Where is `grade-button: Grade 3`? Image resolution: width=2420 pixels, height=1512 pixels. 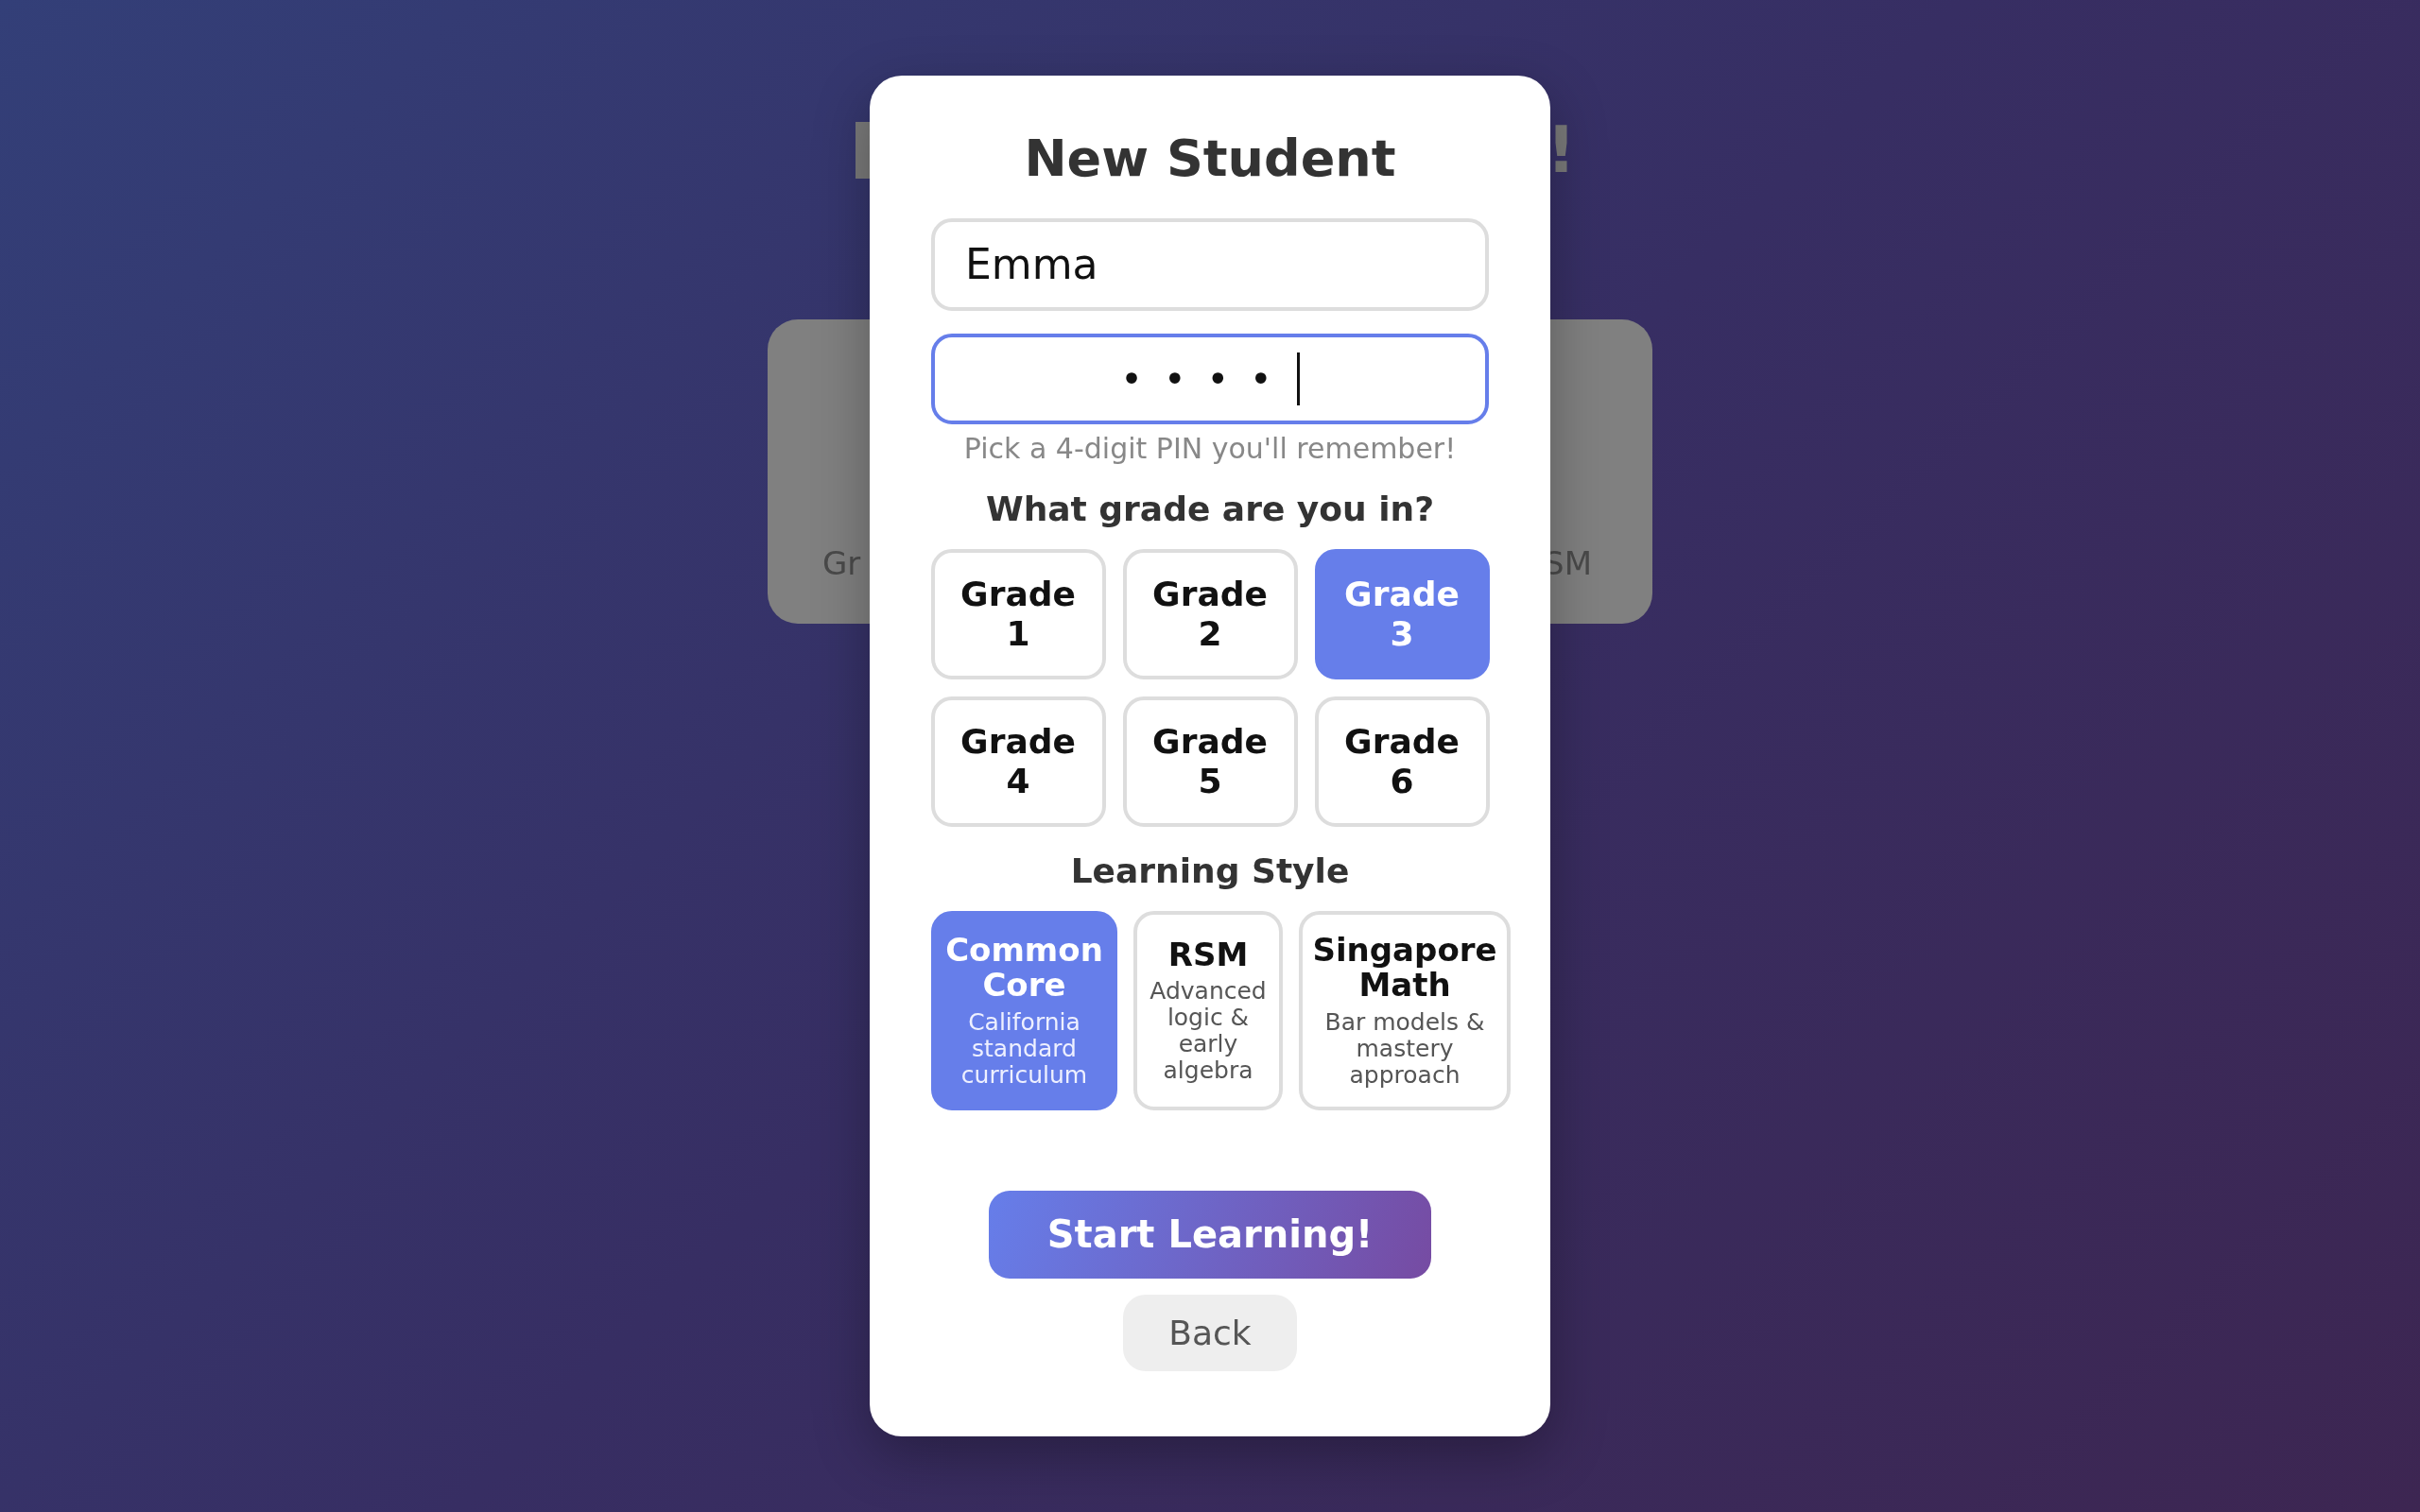
grade-button: Grade 3 is located at coordinates (1402, 613).